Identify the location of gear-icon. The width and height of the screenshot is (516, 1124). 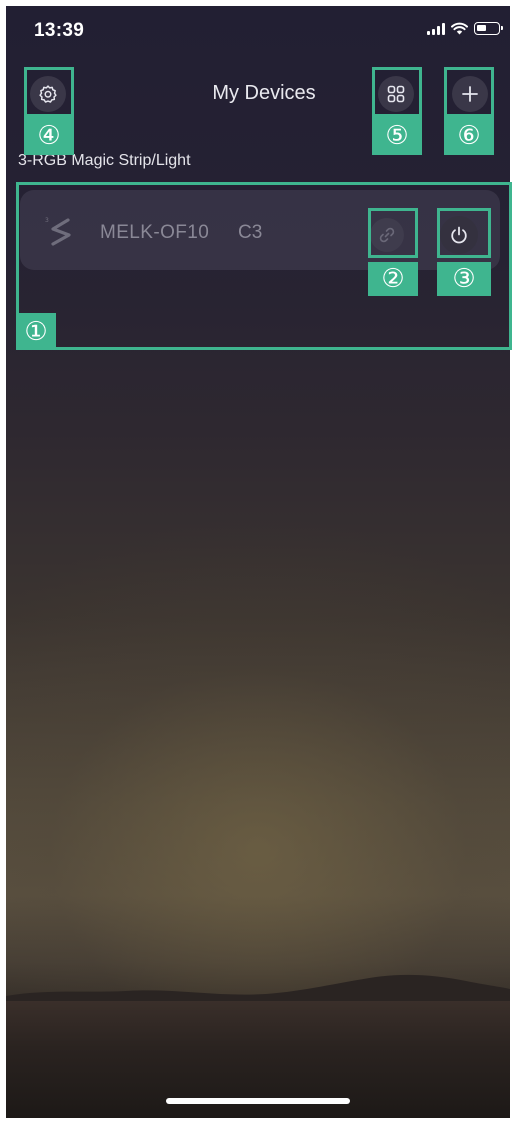
(48, 94).